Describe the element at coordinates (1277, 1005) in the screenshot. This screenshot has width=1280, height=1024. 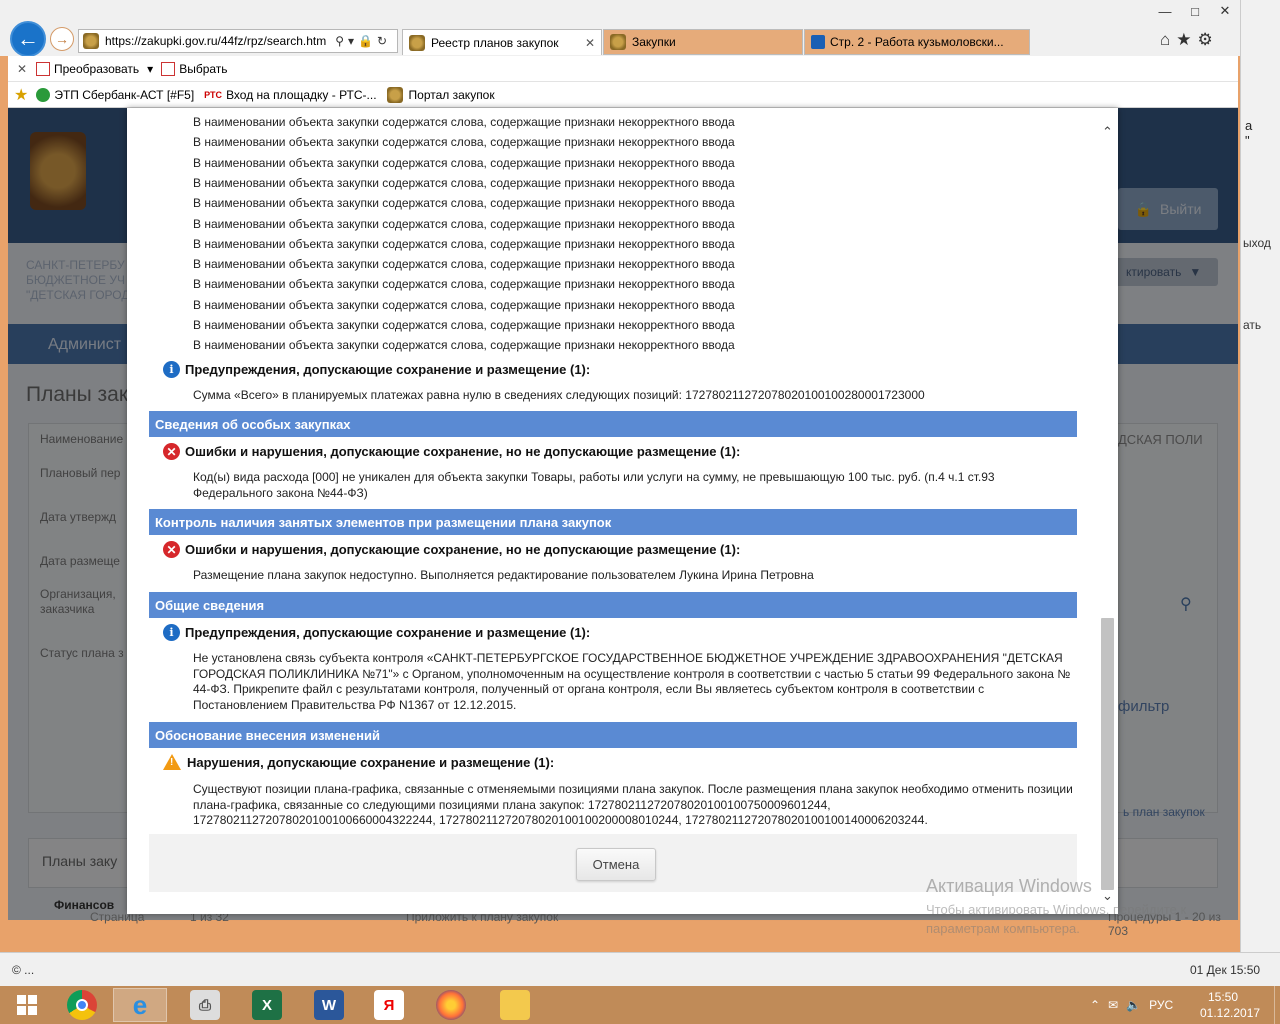
I see `show-desktop-button` at that location.